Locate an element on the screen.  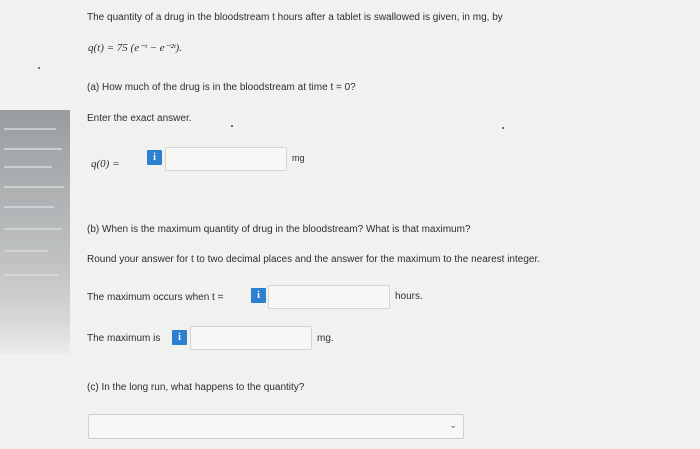
long-run-select: ⌄ is located at coordinates (276, 426).